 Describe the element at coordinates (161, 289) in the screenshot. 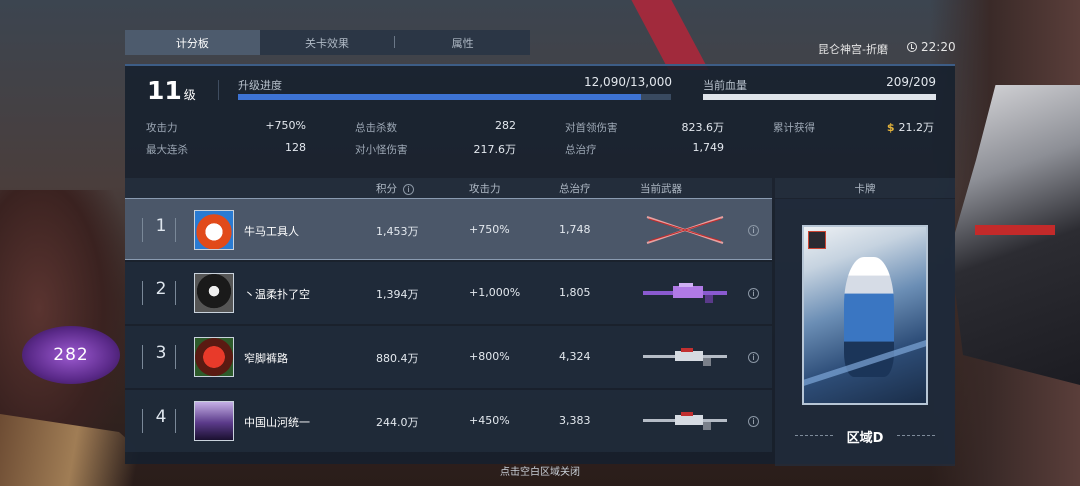

I see `rank-number: 2` at that location.